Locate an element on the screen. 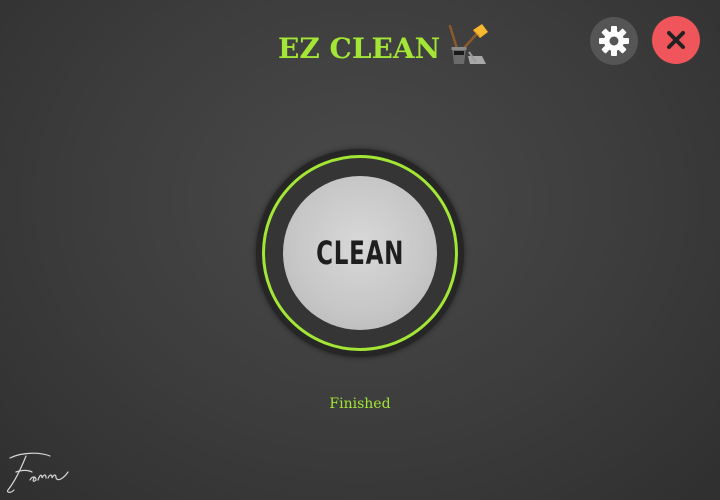 The image size is (720, 500). close-icon is located at coordinates (676, 40).